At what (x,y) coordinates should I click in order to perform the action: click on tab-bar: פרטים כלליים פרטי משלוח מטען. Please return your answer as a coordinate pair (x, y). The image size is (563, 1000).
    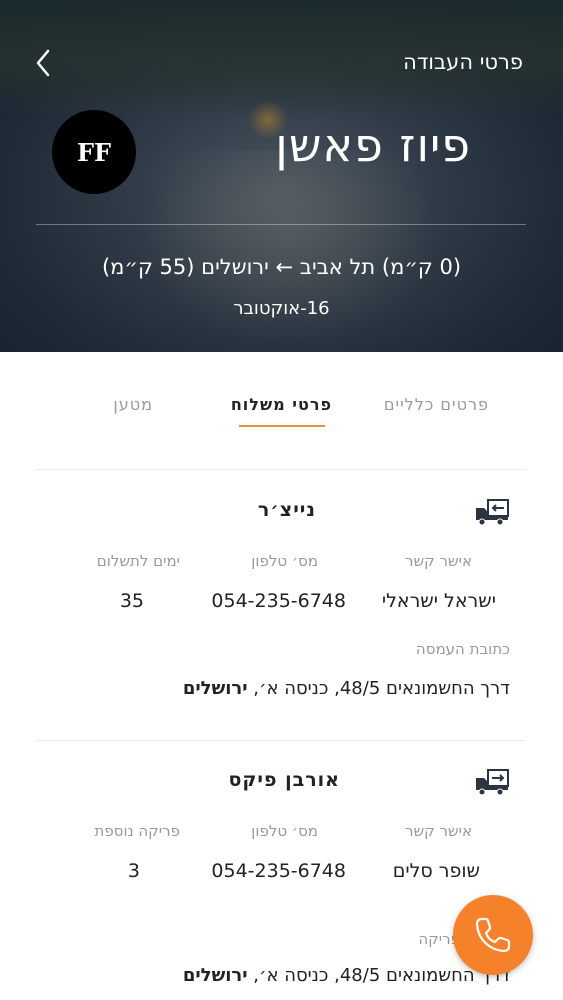
    Looking at the image, I should click on (281, 415).